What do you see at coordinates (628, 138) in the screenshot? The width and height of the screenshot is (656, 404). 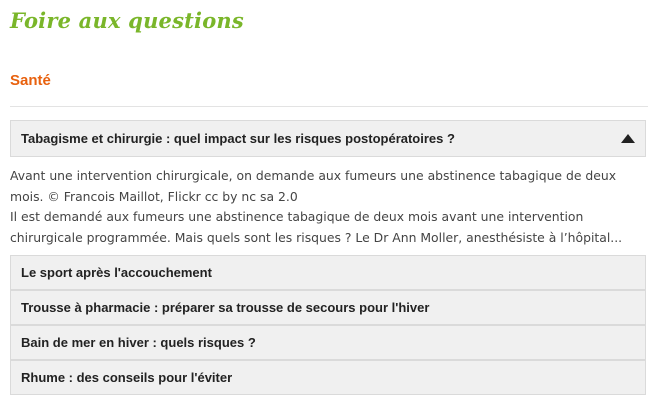 I see `triangle-up-icon` at bounding box center [628, 138].